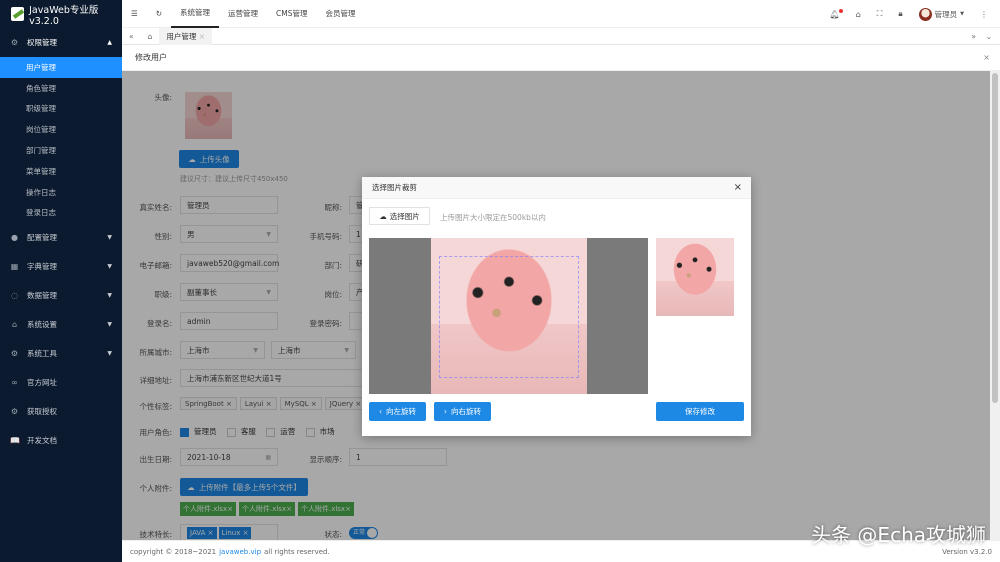 Image resolution: width=1000 pixels, height=562 pixels. What do you see at coordinates (61, 382) in the screenshot?
I see `sidebar-item-website: ∞ 官方网址` at bounding box center [61, 382].